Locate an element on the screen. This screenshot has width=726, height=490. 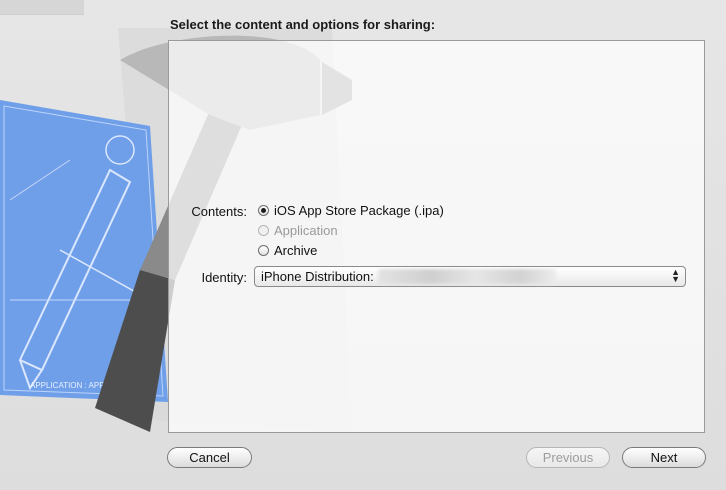
radio-button-icon is located at coordinates (263, 250).